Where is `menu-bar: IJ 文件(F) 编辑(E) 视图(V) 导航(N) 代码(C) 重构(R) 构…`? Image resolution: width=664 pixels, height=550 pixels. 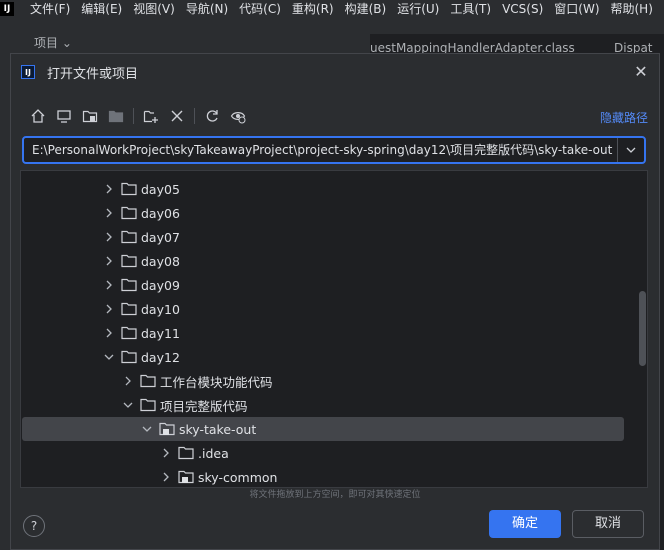
menu-bar: IJ 文件(F) 编辑(E) 视图(V) 导航(N) 代码(C) 重构(R) 构… is located at coordinates (332, 8).